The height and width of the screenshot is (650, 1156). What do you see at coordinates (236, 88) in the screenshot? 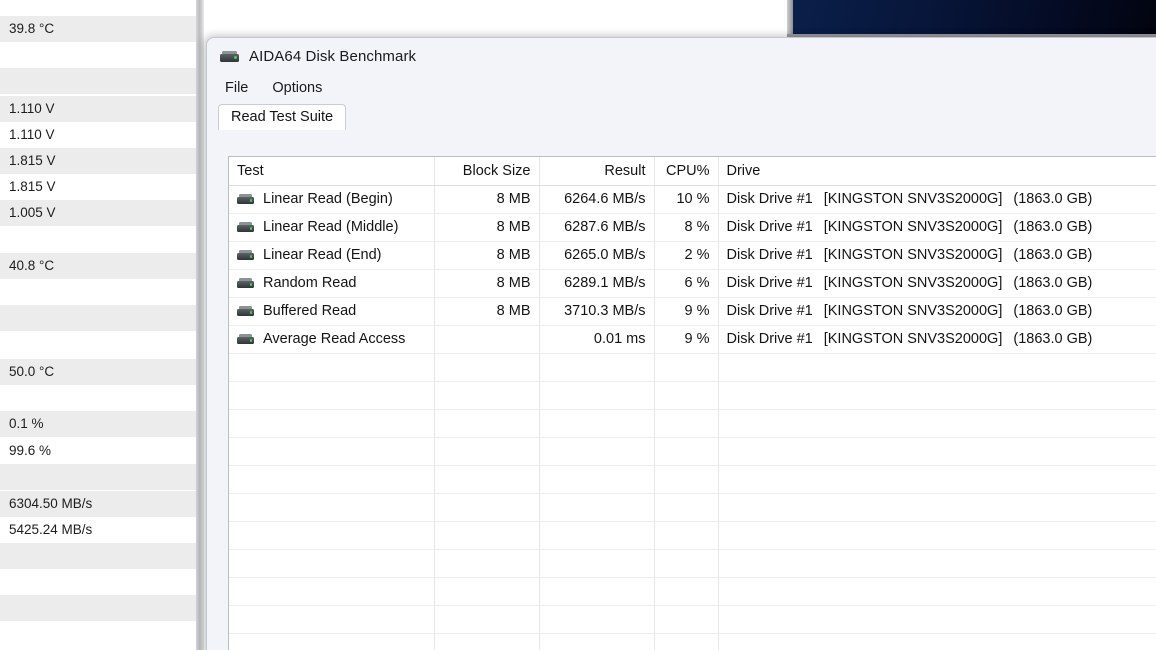
I see `menu-item-file: File` at bounding box center [236, 88].